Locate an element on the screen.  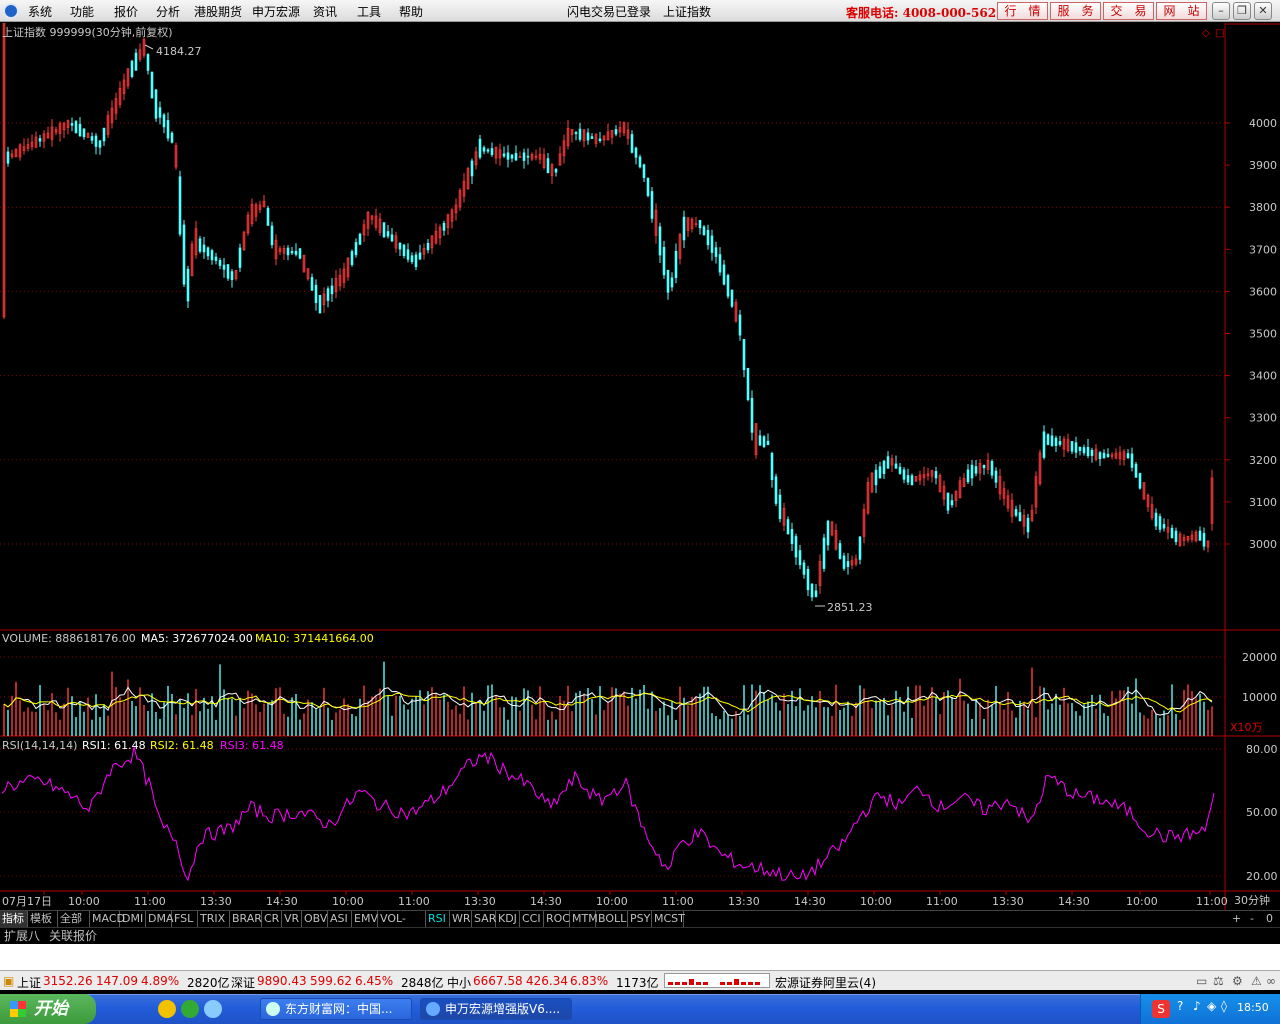
maximize-pane-icon: □ is located at coordinates (1219, 33).